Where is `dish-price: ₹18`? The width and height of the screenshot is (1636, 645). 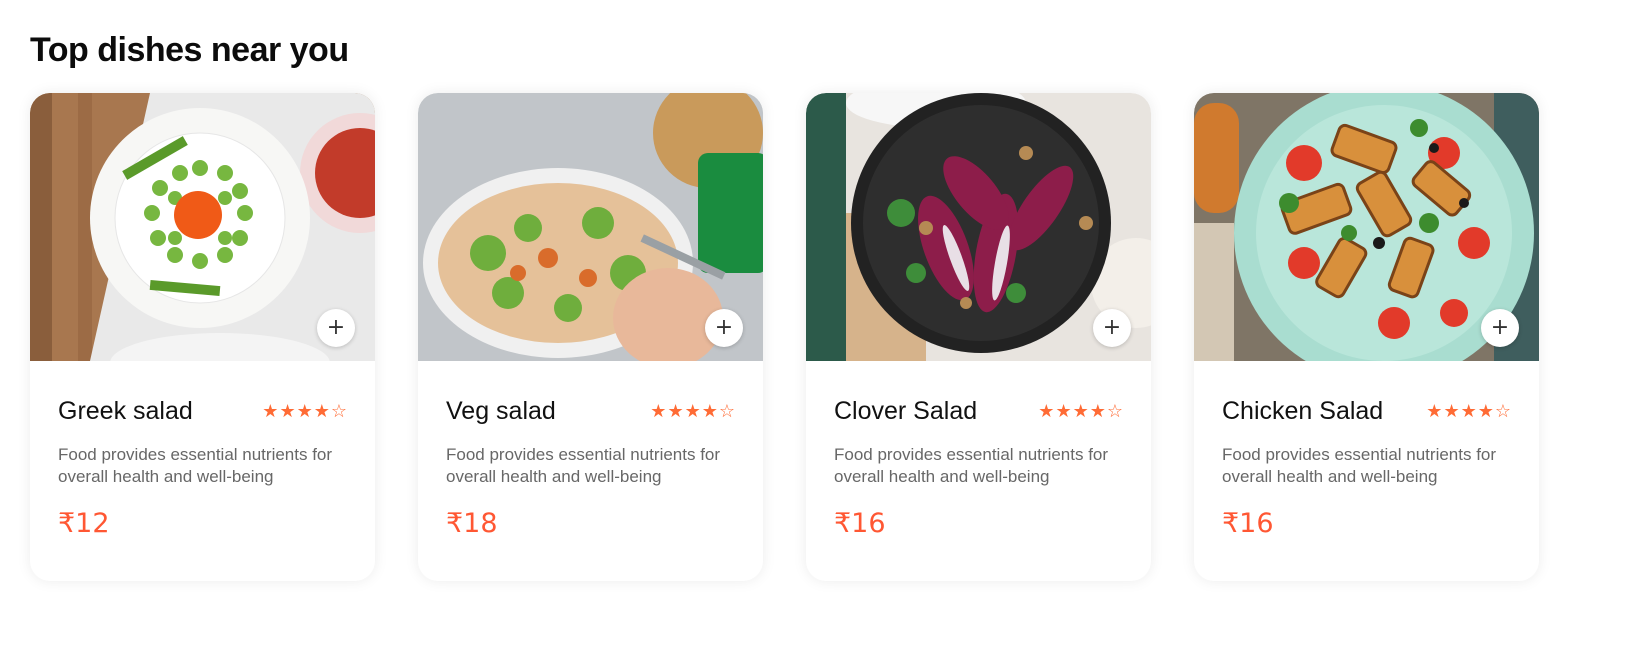
dish-price: ₹18 is located at coordinates (472, 523).